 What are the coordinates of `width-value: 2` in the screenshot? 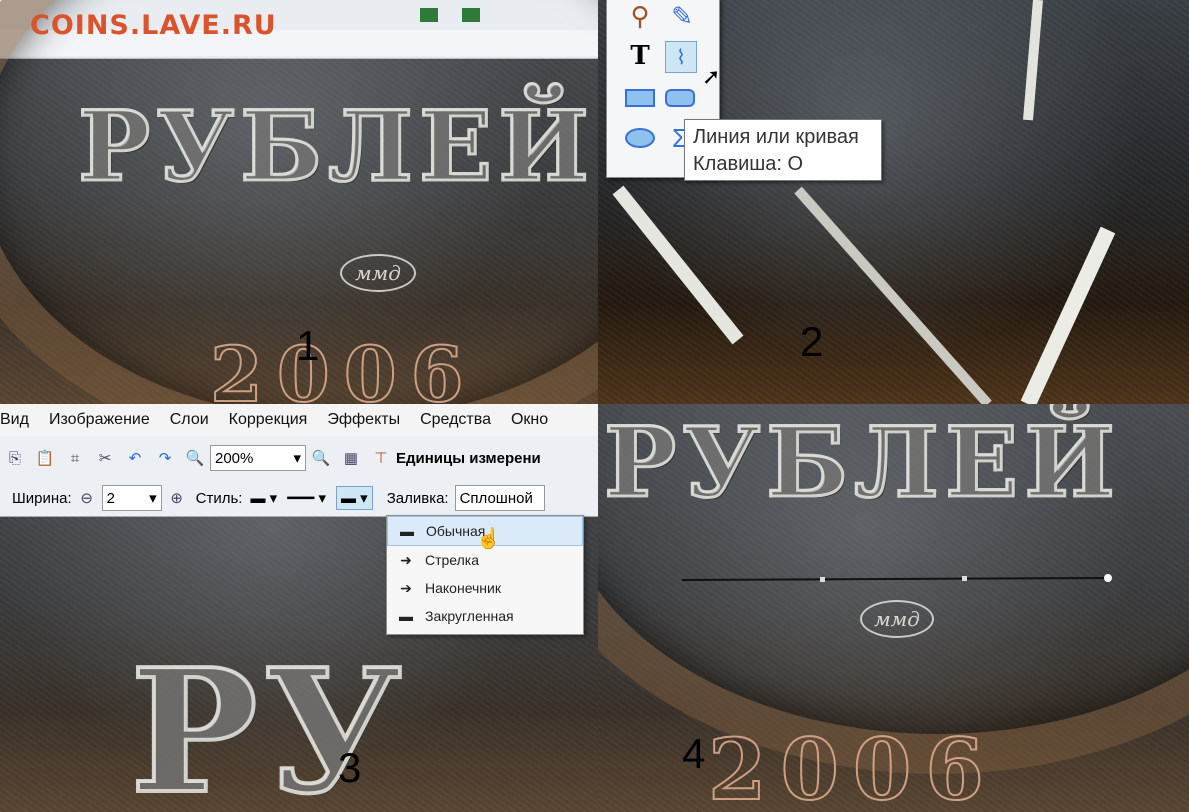 It's located at (110, 498).